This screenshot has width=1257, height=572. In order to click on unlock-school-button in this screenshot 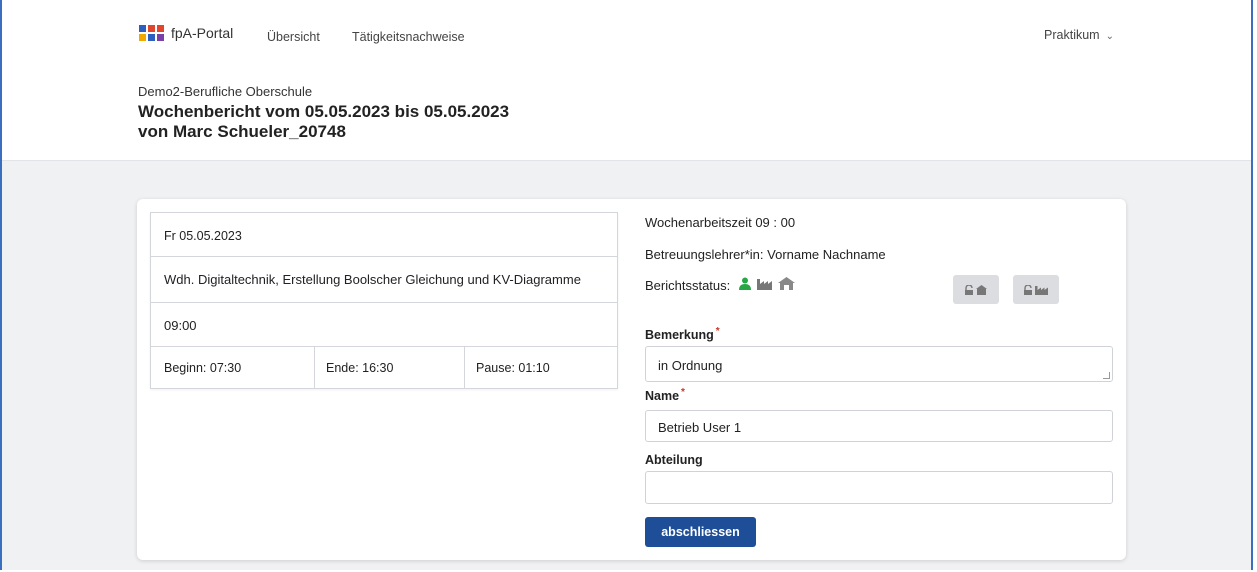, I will do `click(976, 289)`.